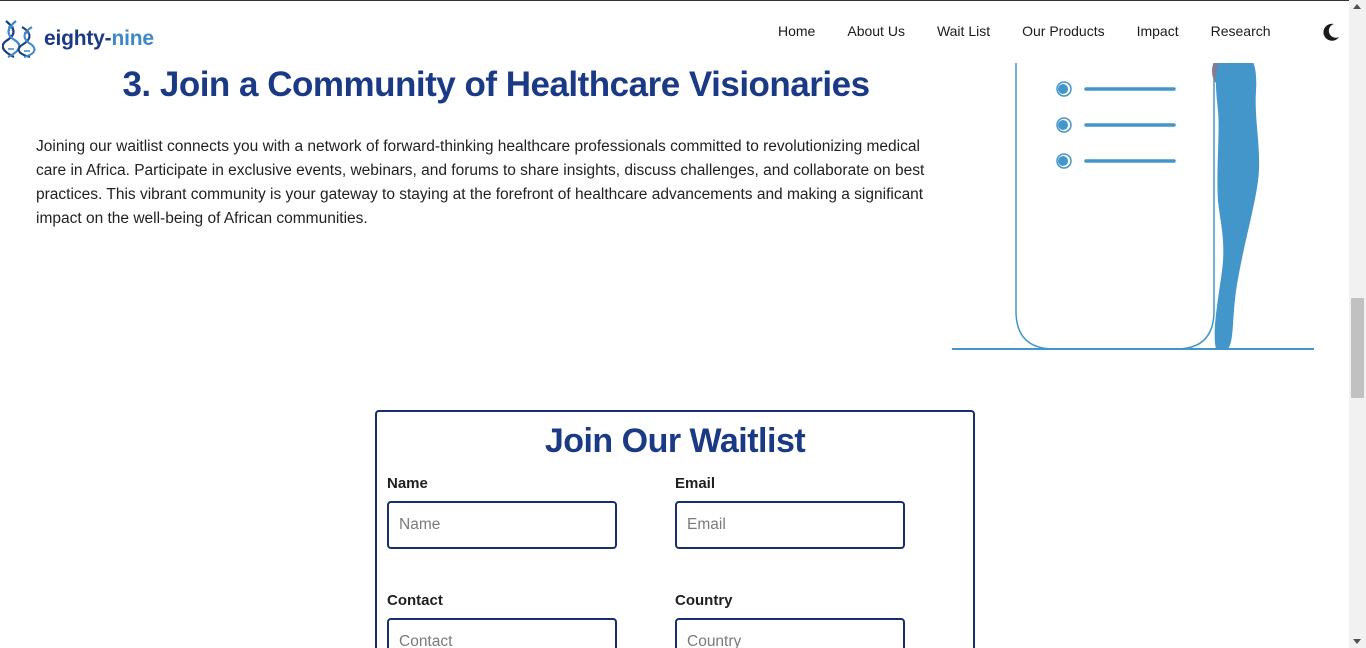 This screenshot has width=1366, height=648. Describe the element at coordinates (1357, 348) in the screenshot. I see `scrollbar-thumb` at that location.